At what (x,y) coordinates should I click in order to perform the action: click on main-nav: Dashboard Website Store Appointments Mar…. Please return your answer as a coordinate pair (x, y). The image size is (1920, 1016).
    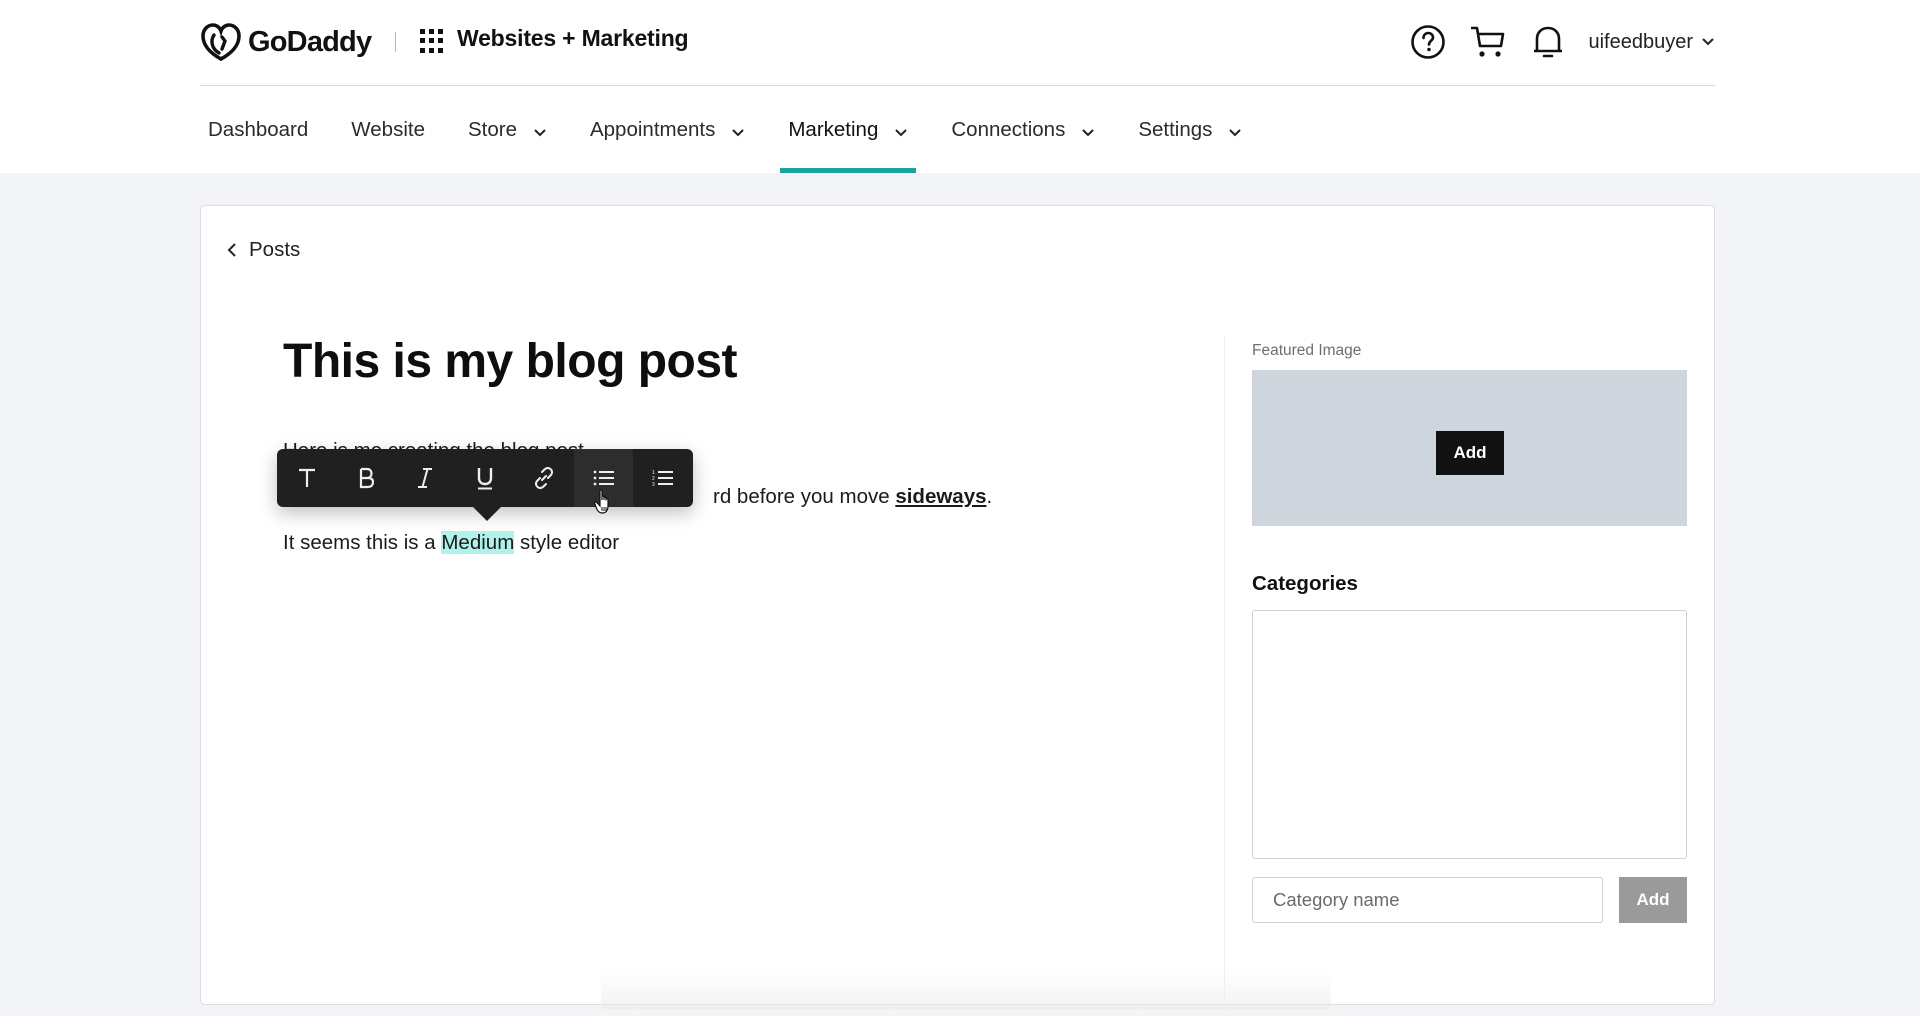
    Looking at the image, I should click on (738, 129).